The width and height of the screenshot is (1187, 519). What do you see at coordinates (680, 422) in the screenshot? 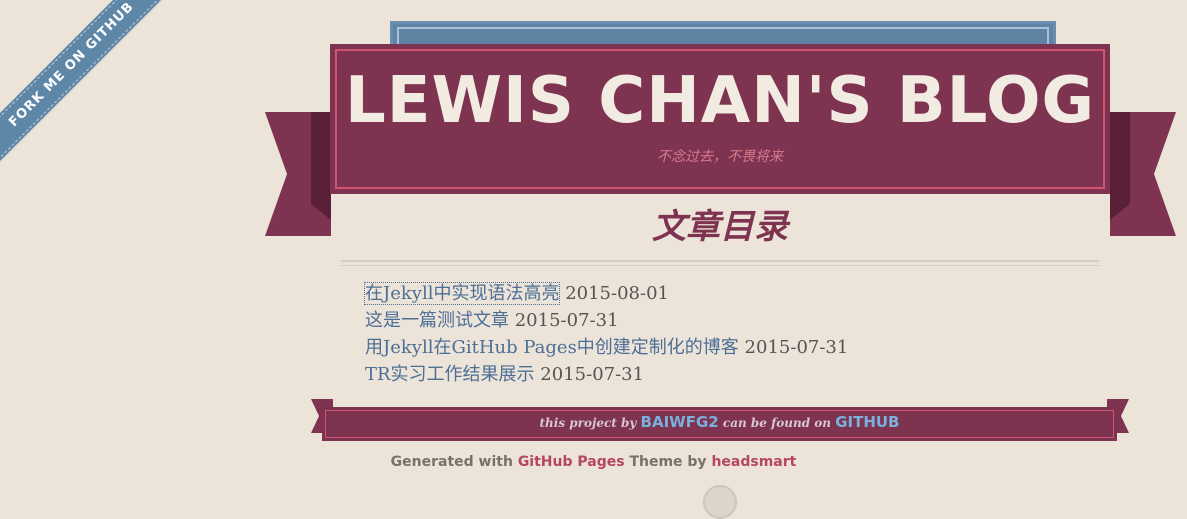
I see `author-link: BAIWFG2` at bounding box center [680, 422].